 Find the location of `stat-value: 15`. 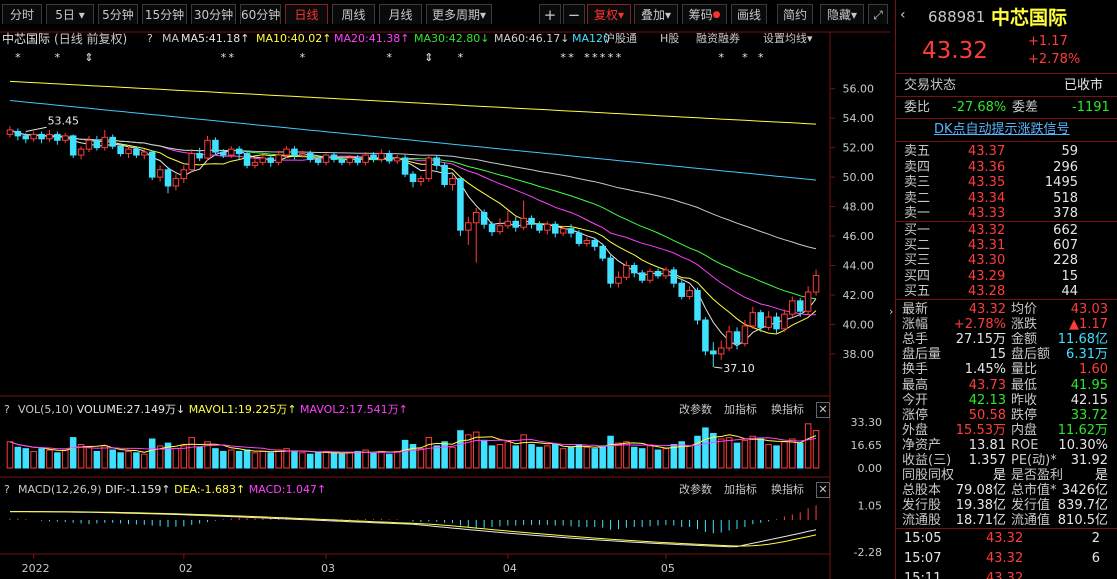

stat-value: 15 is located at coordinates (997, 355).